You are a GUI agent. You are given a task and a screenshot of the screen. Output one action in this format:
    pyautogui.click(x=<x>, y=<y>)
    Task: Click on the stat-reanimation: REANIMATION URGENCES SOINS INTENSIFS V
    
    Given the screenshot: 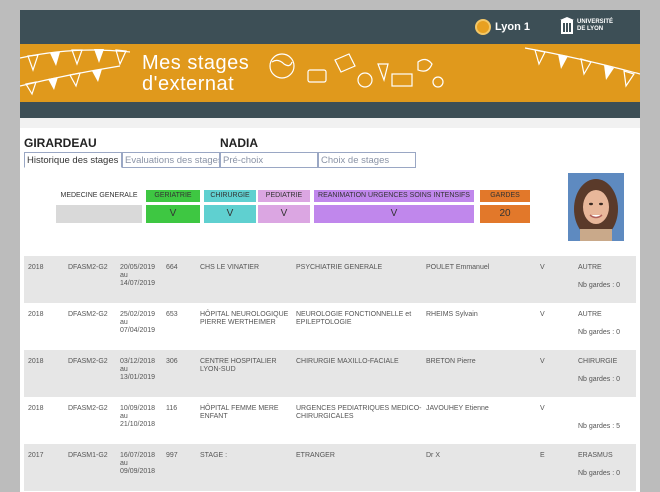 What is the action you would take?
    pyautogui.click(x=394, y=207)
    